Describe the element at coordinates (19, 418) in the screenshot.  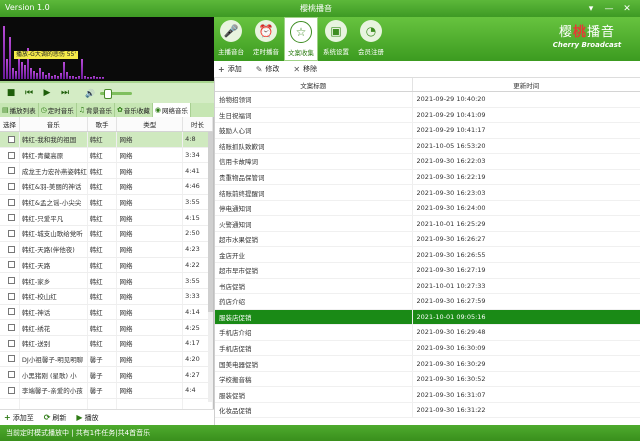
I see `add-to-button: + 添加至` at that location.